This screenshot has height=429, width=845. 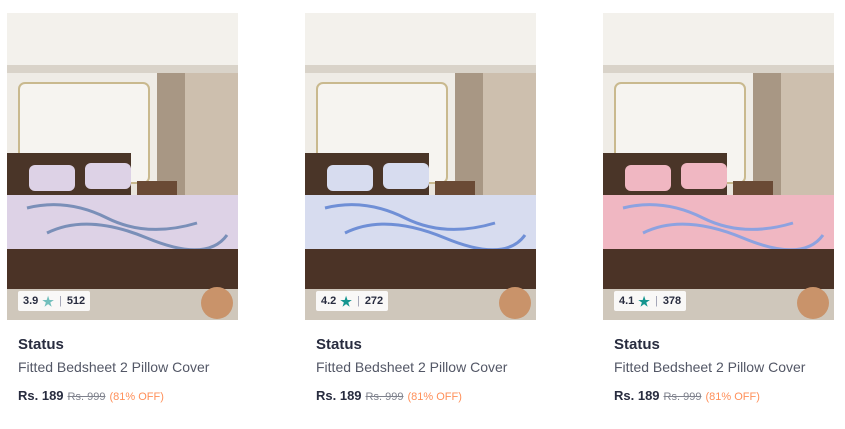 I want to click on rating-badge: 4.1 ★ | 378, so click(x=650, y=301).